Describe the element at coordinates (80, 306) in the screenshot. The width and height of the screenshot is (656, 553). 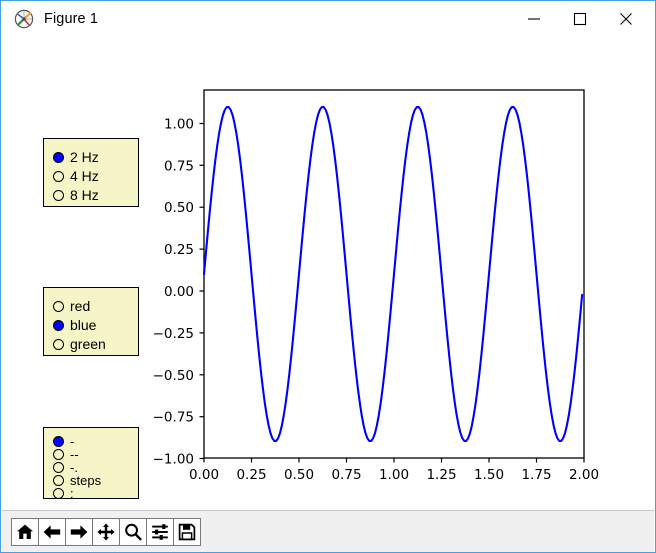
I see `radio-option-label: red` at that location.